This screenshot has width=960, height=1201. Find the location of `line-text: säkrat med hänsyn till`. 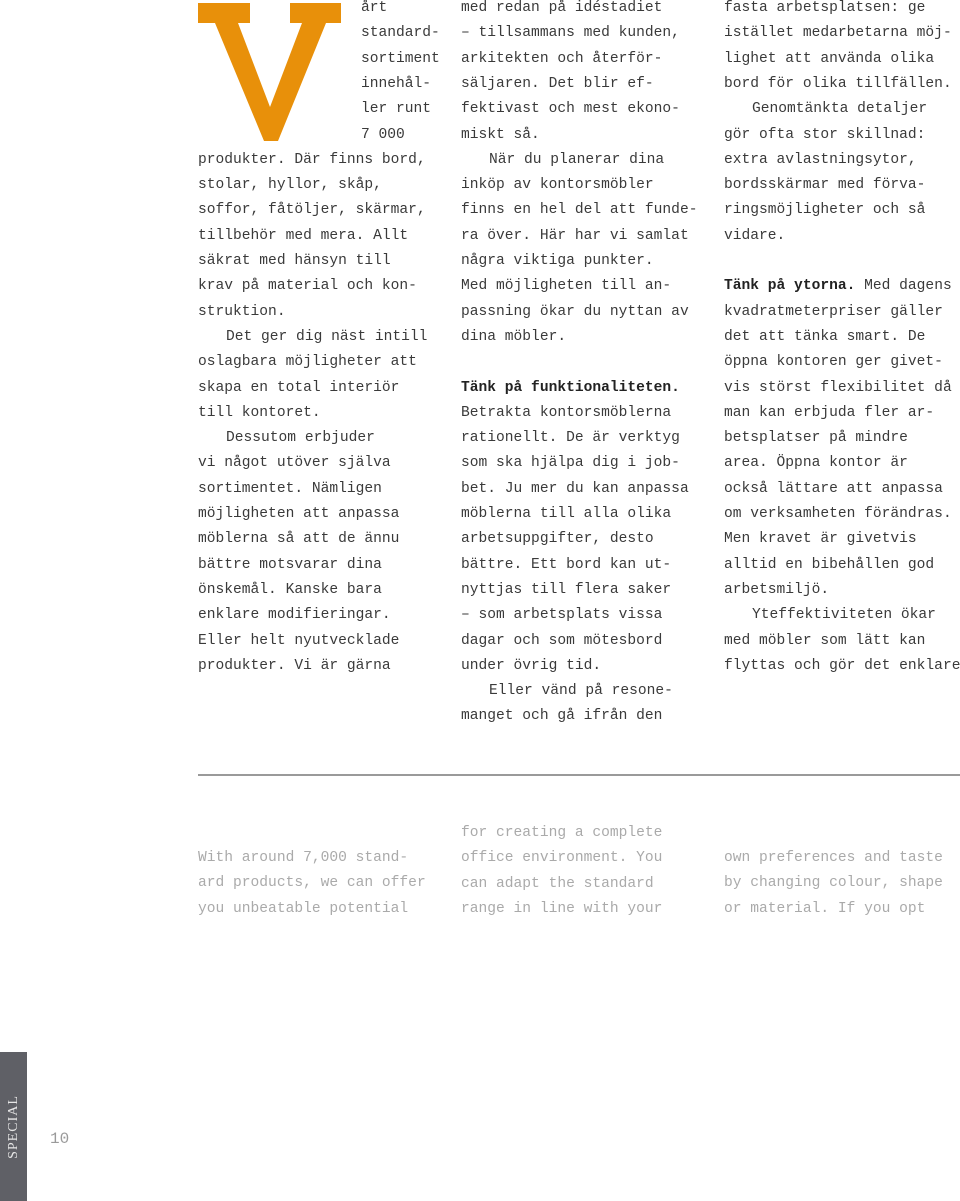

line-text: säkrat med hänsyn till is located at coordinates (294, 261).